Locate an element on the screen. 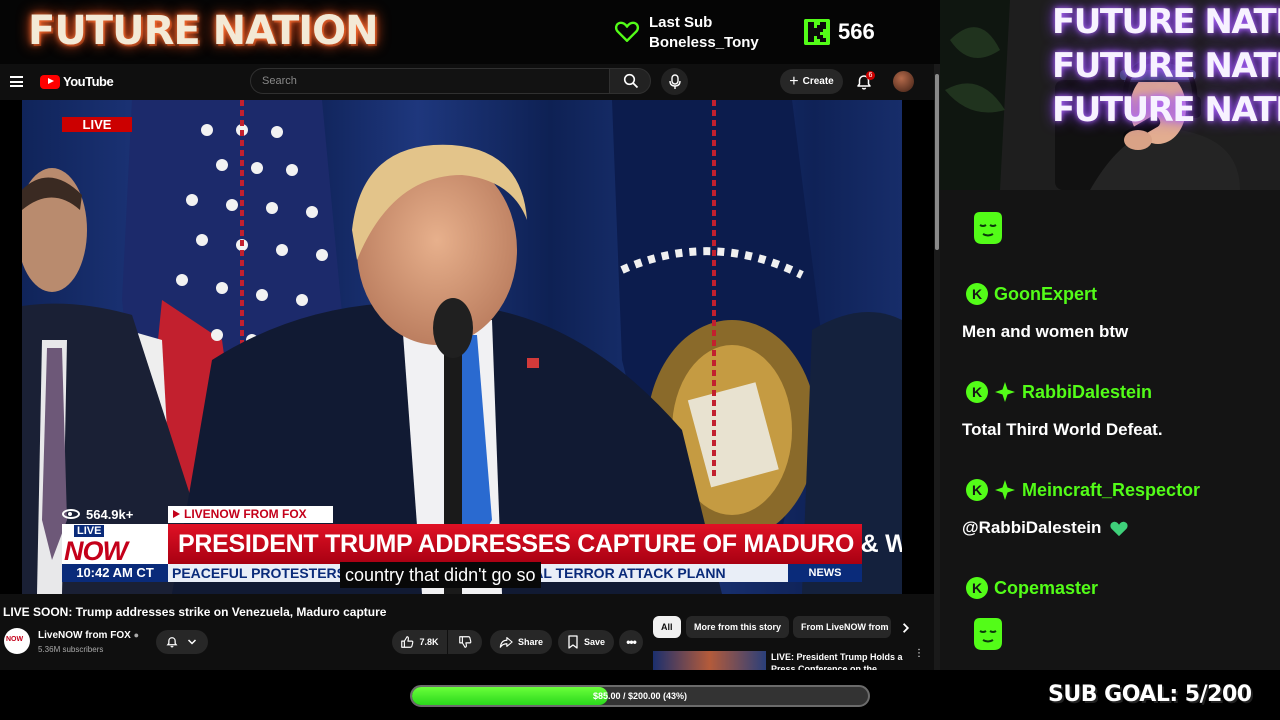  webcam-neon-sign-2: FUTURE NATION is located at coordinates (1166, 66).